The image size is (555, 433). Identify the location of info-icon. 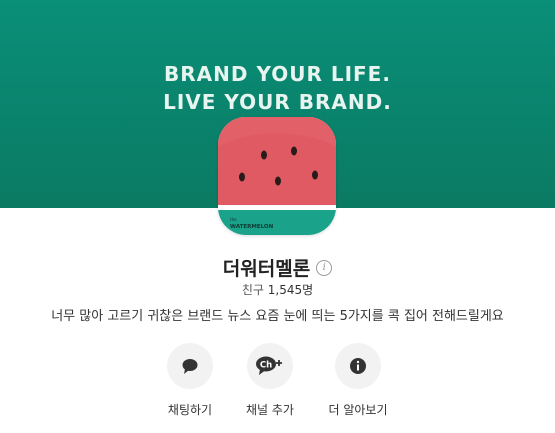
(358, 366).